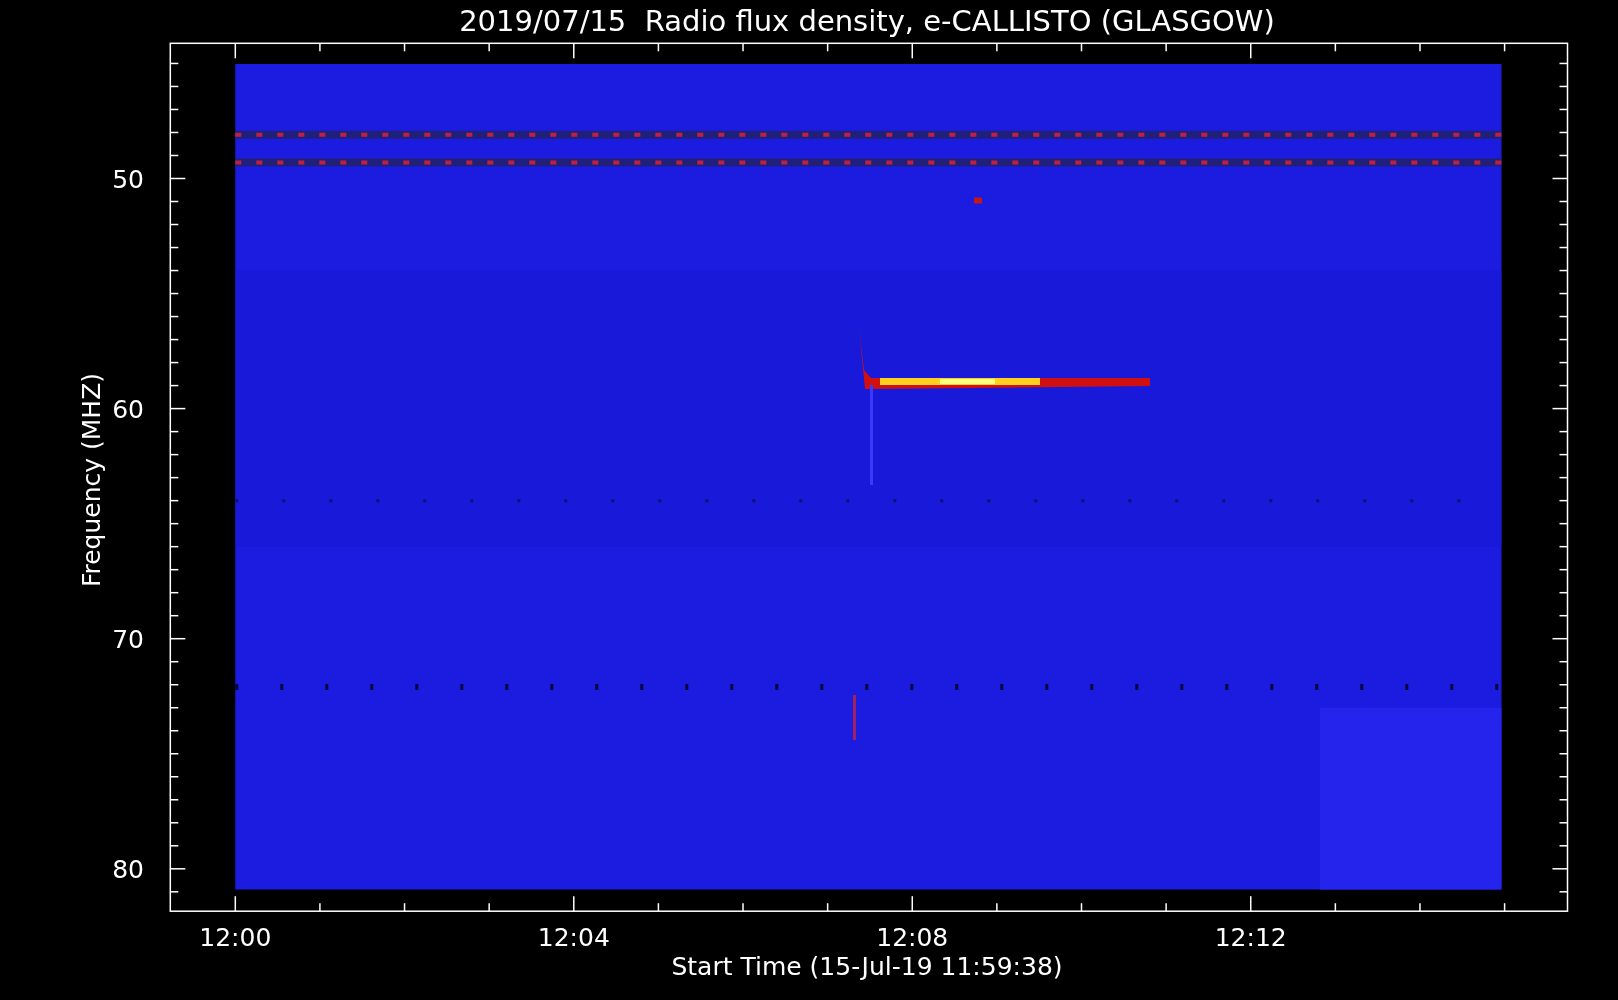  Describe the element at coordinates (235, 937) in the screenshot. I see `axis-tick-label: 12:00` at that location.